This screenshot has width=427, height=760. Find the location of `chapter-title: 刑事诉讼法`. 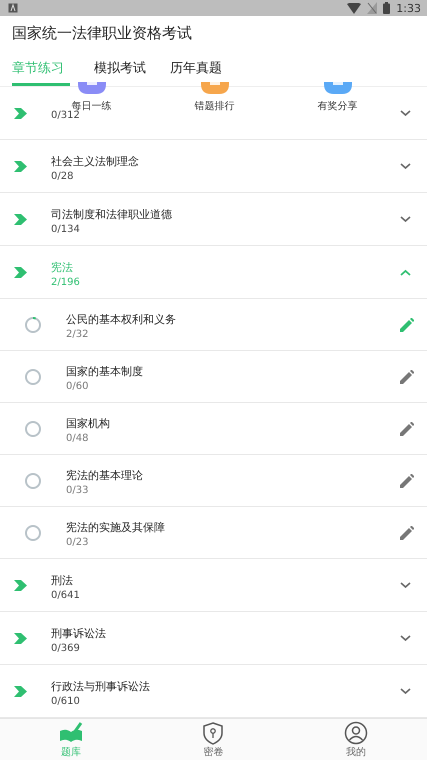

chapter-title: 刑事诉讼法 is located at coordinates (79, 634).